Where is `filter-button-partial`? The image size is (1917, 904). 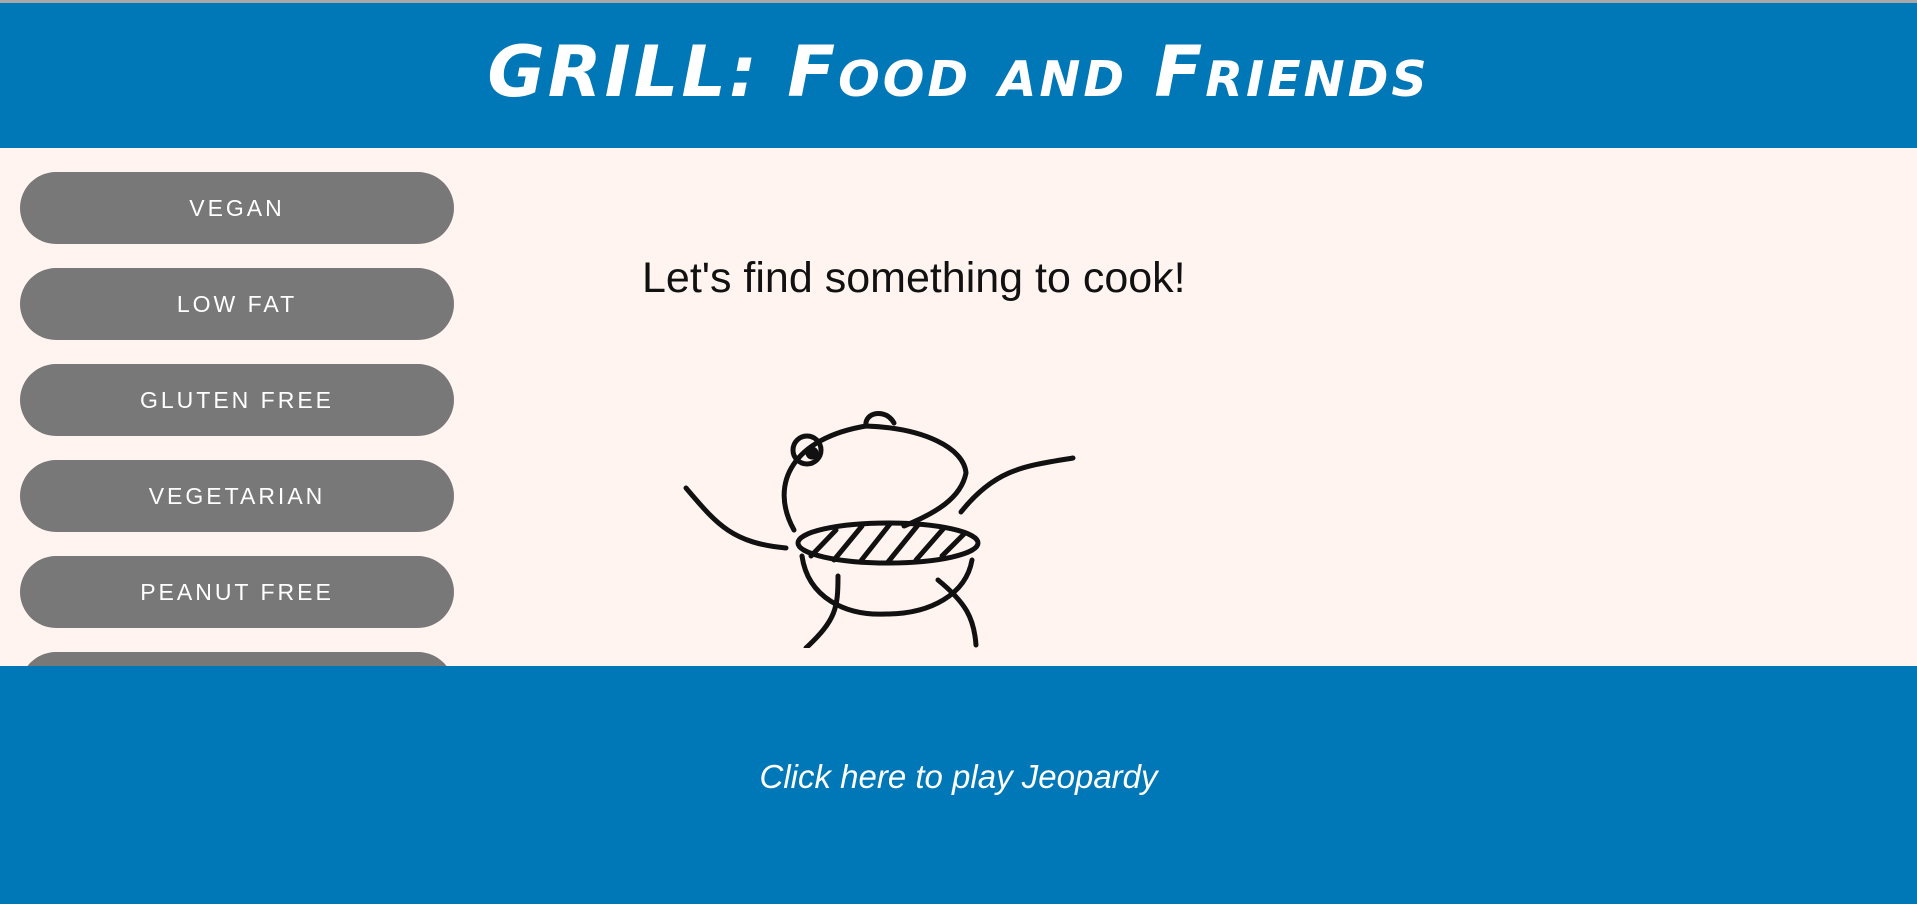 filter-button-partial is located at coordinates (237, 659).